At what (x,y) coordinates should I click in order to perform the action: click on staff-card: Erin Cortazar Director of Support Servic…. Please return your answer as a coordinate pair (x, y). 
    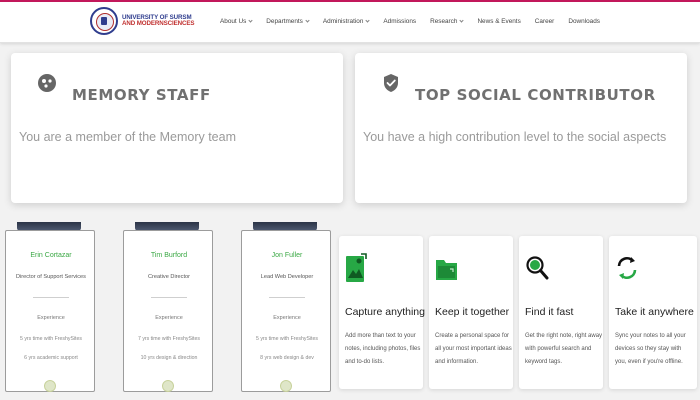
    Looking at the image, I should click on (51, 311).